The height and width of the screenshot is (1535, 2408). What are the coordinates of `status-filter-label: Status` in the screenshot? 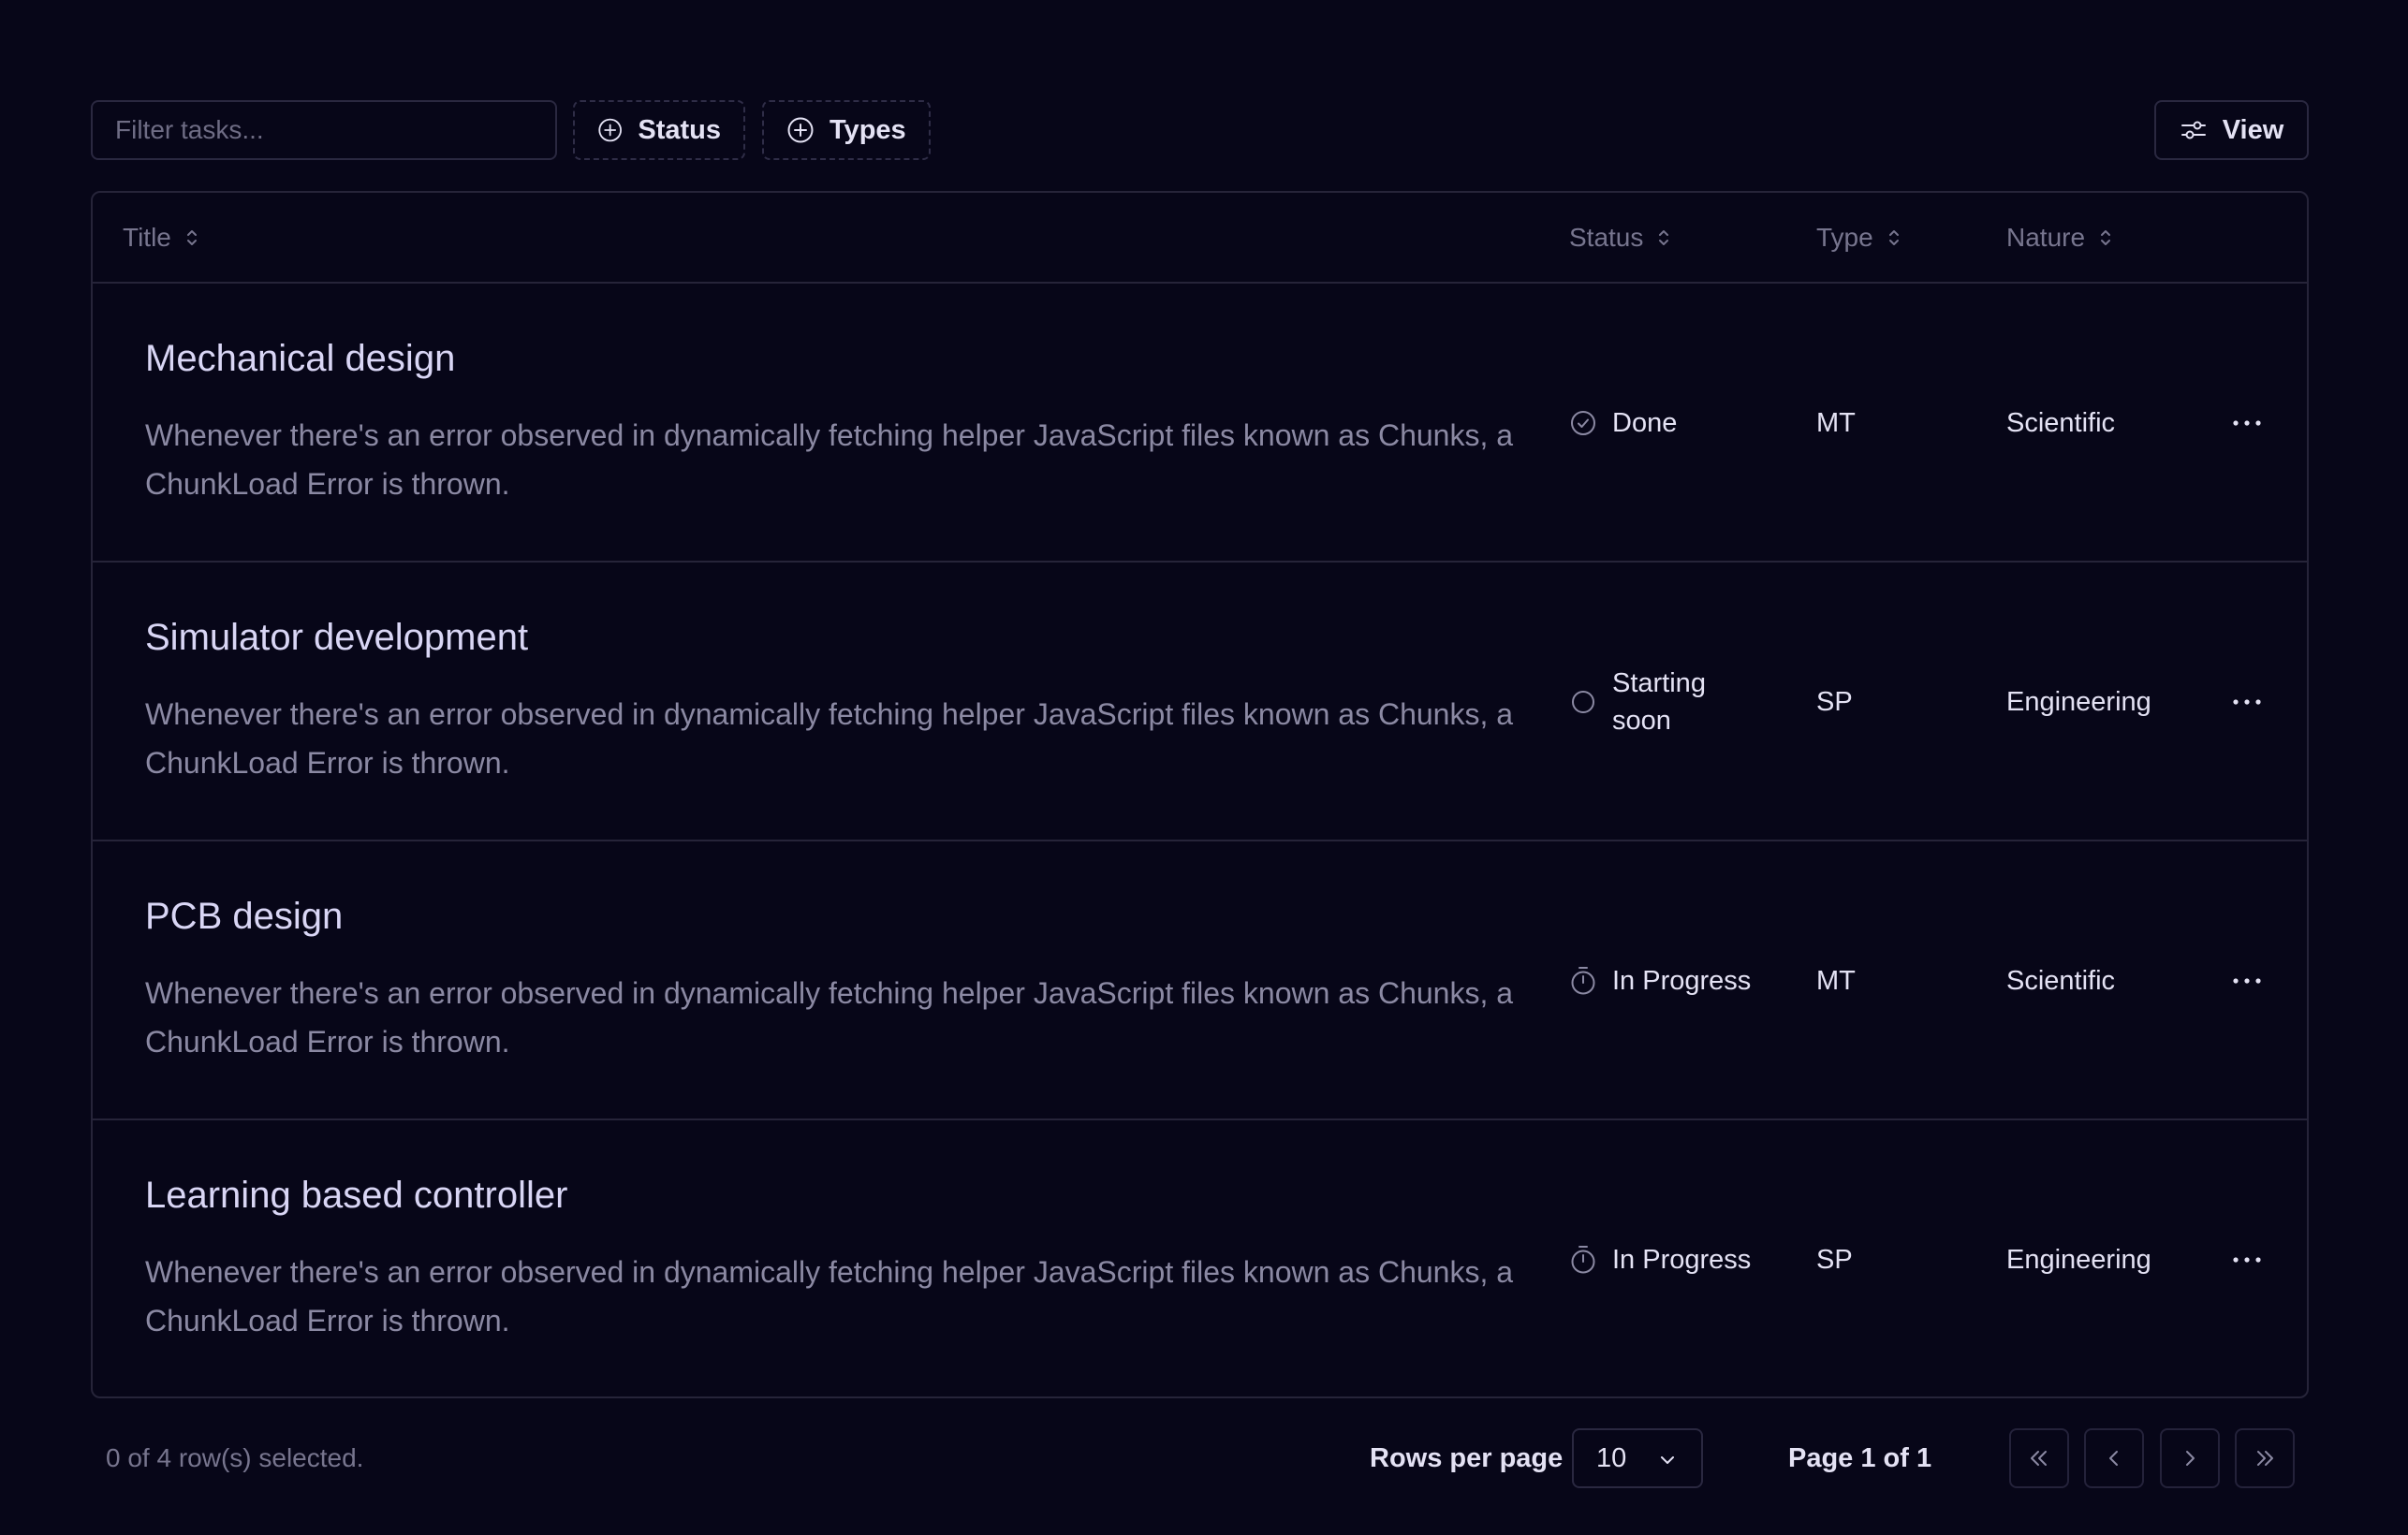 It's located at (679, 130).